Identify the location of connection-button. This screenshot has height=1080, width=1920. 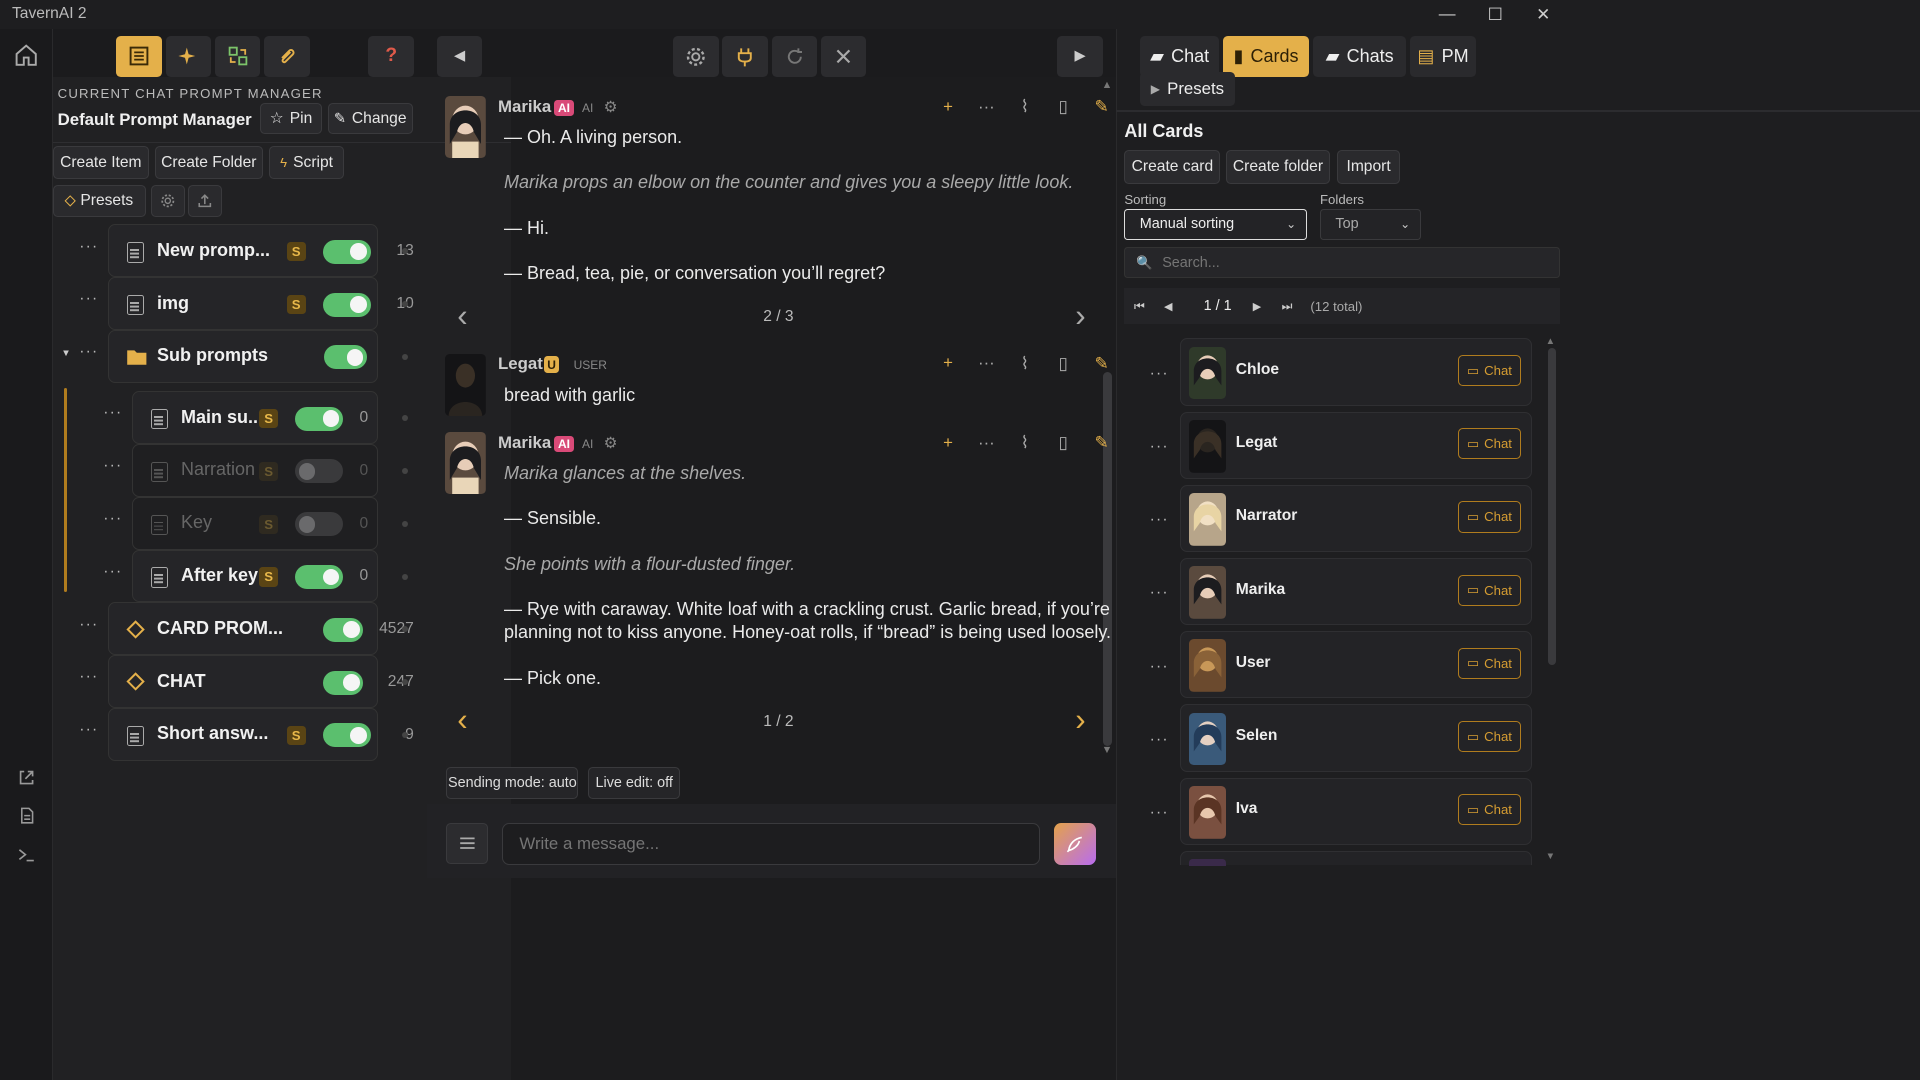
(745, 56).